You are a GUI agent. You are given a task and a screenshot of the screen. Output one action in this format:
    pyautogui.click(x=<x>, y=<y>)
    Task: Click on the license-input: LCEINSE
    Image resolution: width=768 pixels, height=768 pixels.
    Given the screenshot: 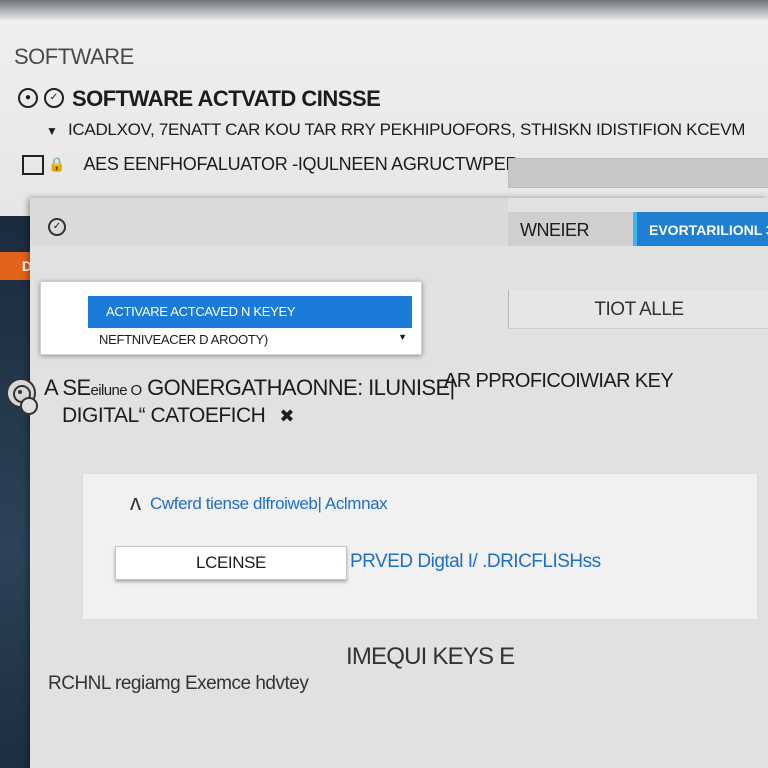 What is the action you would take?
    pyautogui.click(x=231, y=563)
    